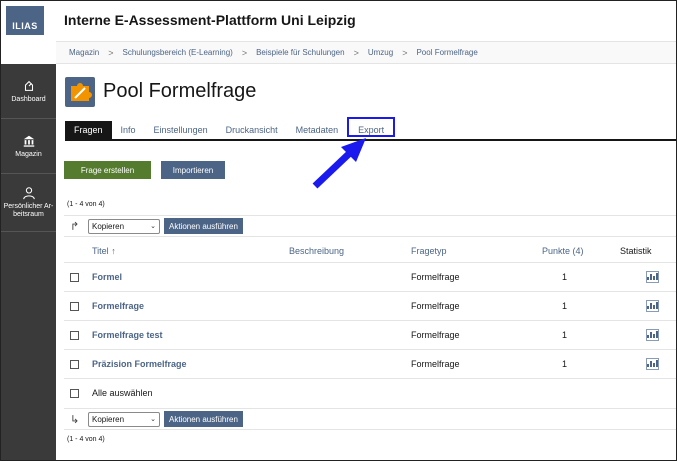  What do you see at coordinates (563, 251) in the screenshot?
I see `column-header-points: Punkte (4)` at bounding box center [563, 251].